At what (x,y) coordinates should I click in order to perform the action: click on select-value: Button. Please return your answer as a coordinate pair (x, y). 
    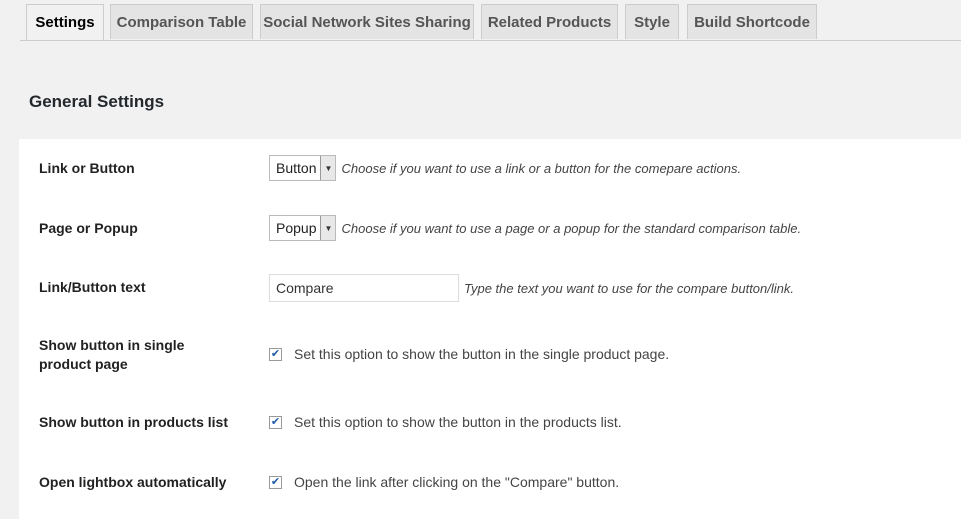
    Looking at the image, I should click on (296, 168).